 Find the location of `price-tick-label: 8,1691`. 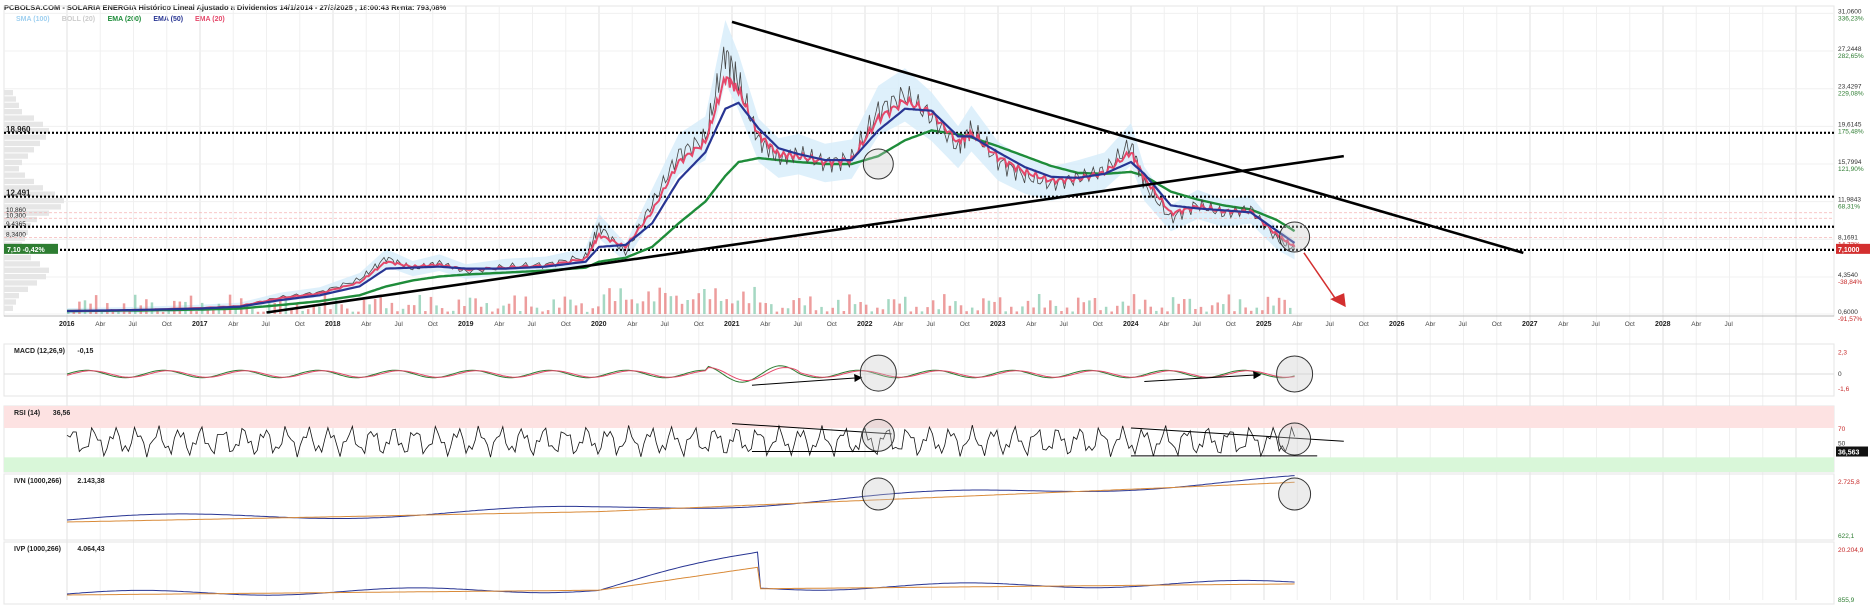

price-tick-label: 8,1691 is located at coordinates (1848, 237).